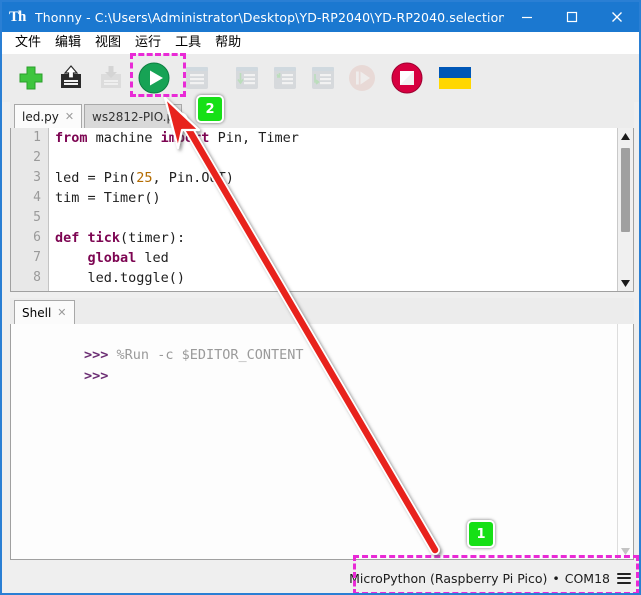 The image size is (641, 595). I want to click on plus-icon, so click(31, 78).